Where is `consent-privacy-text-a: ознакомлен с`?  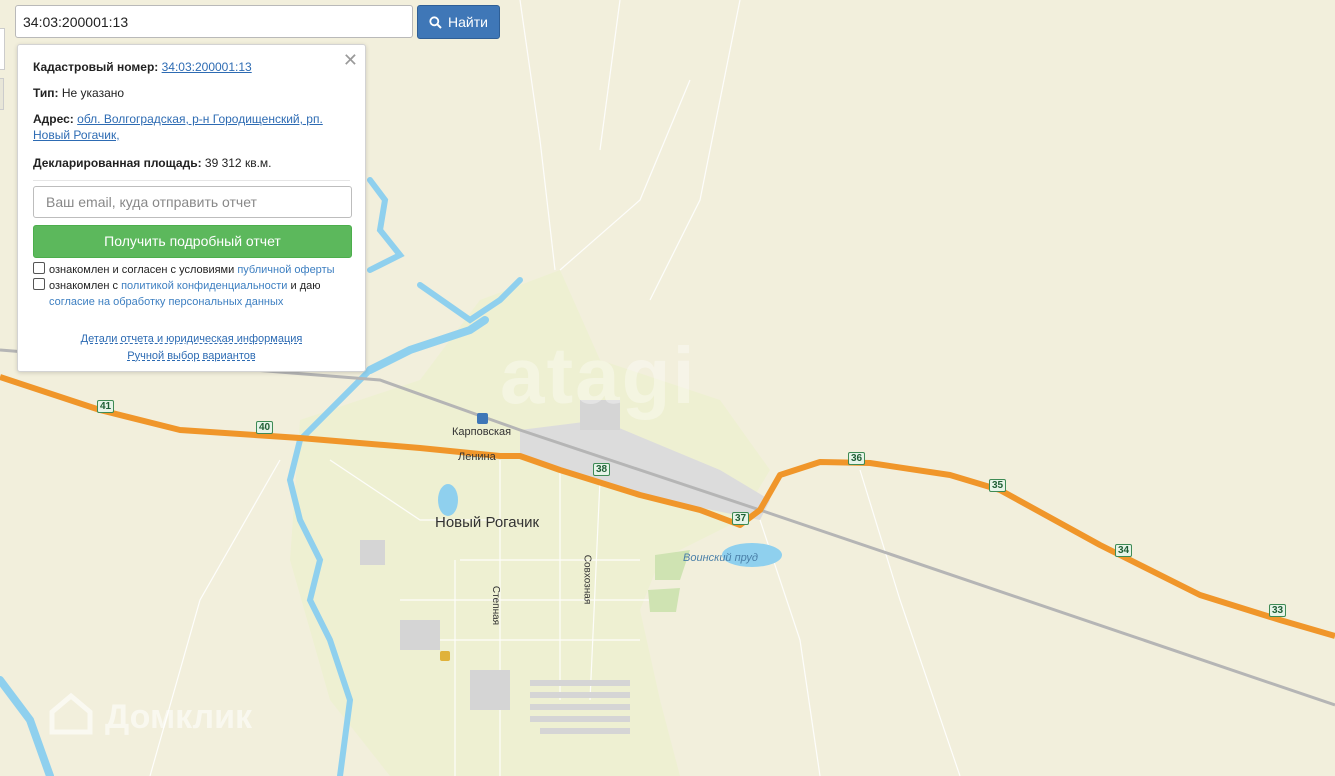
consent-privacy-text-a: ознакомлен с is located at coordinates (84, 286).